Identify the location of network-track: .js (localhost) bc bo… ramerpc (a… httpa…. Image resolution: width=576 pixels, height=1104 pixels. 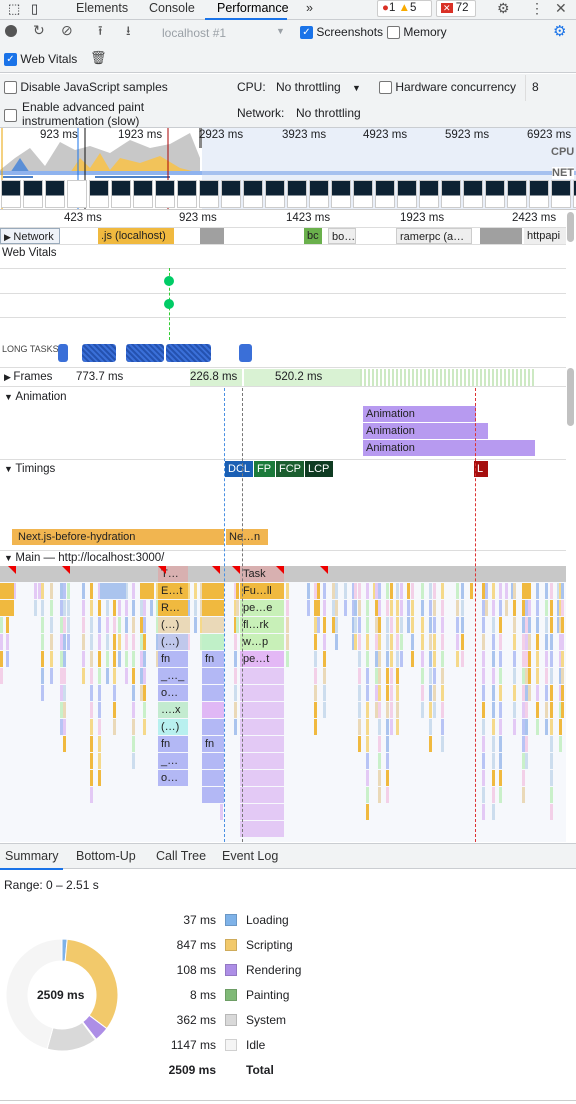
(283, 236).